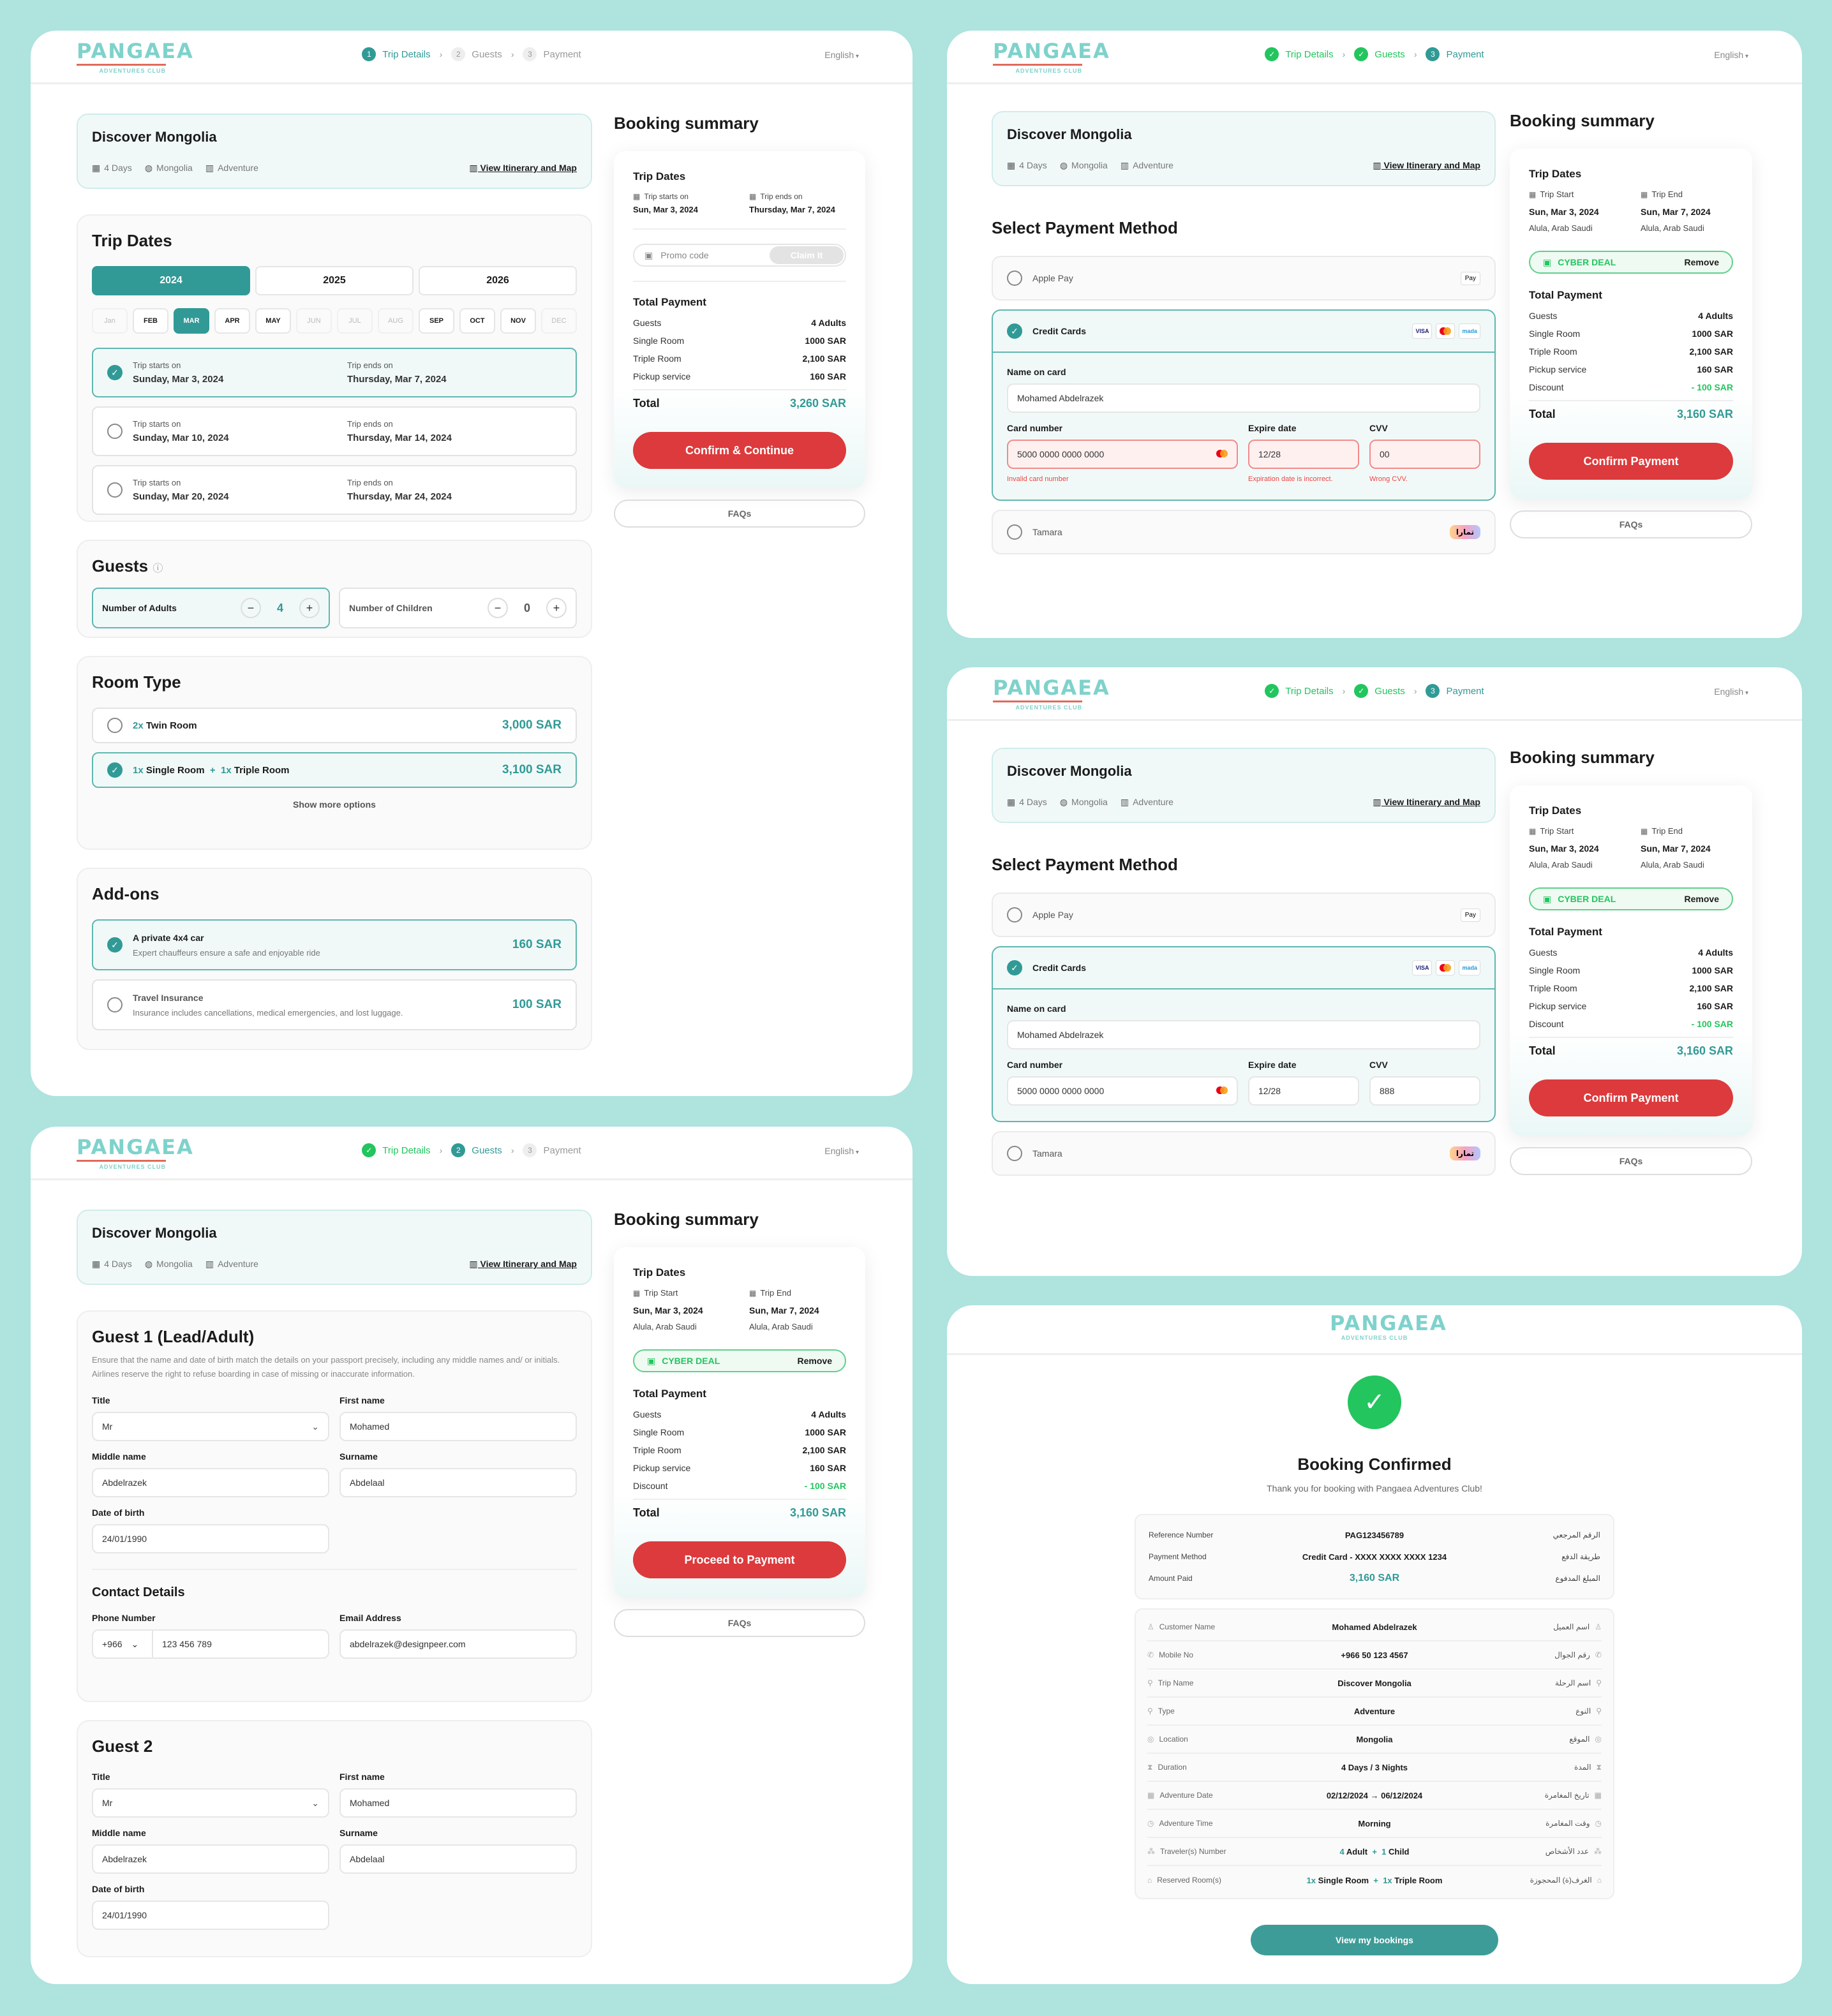 This screenshot has height=2016, width=1832. Describe the element at coordinates (436, 321) in the screenshot. I see `month-tab: SEP` at that location.